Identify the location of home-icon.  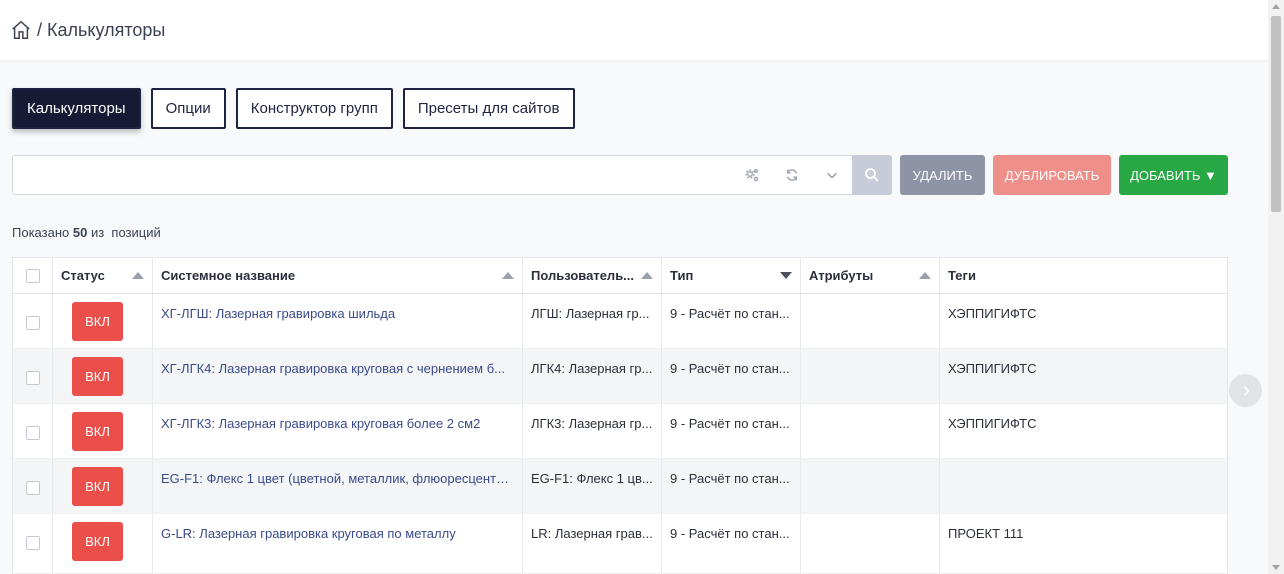
(21, 30).